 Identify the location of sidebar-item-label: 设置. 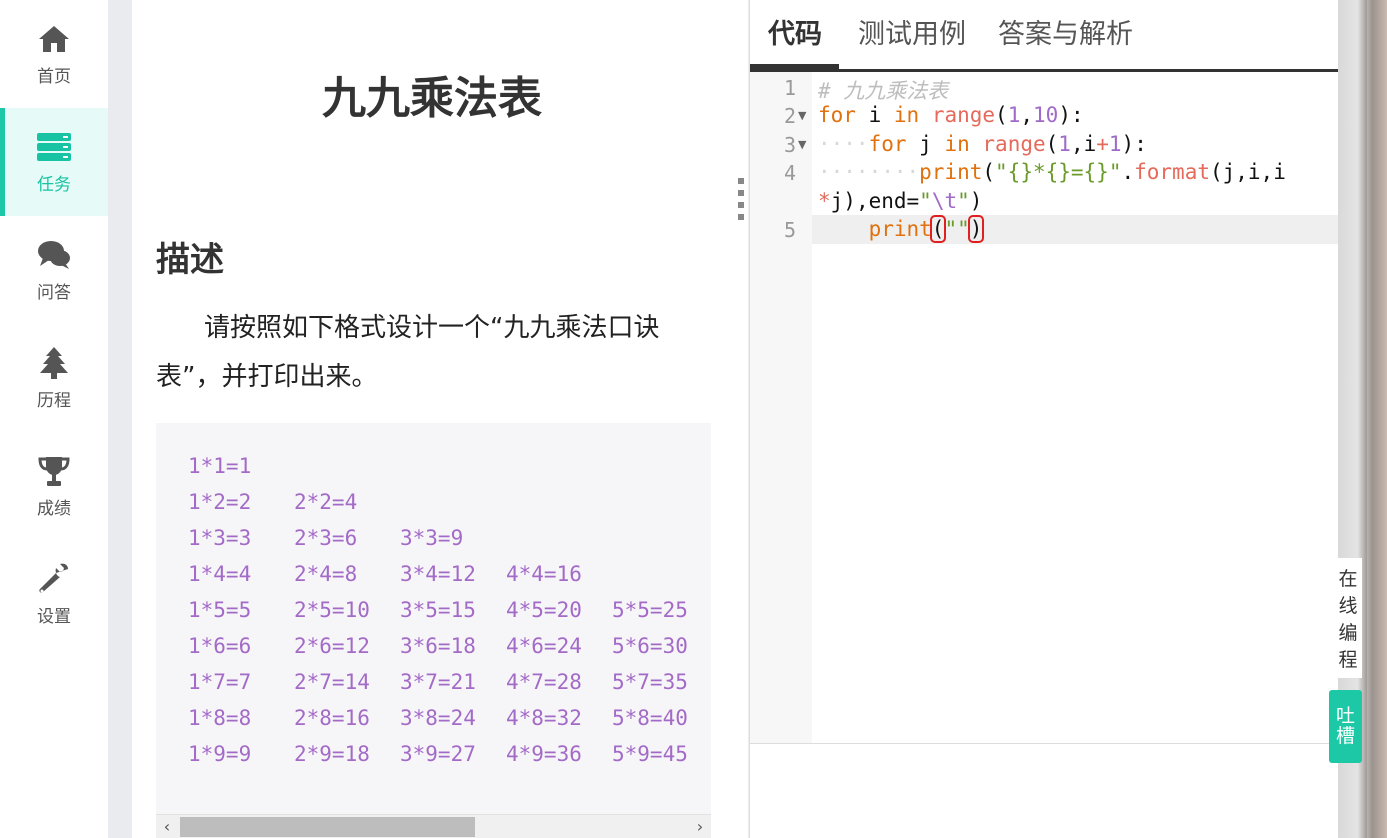
(54, 616).